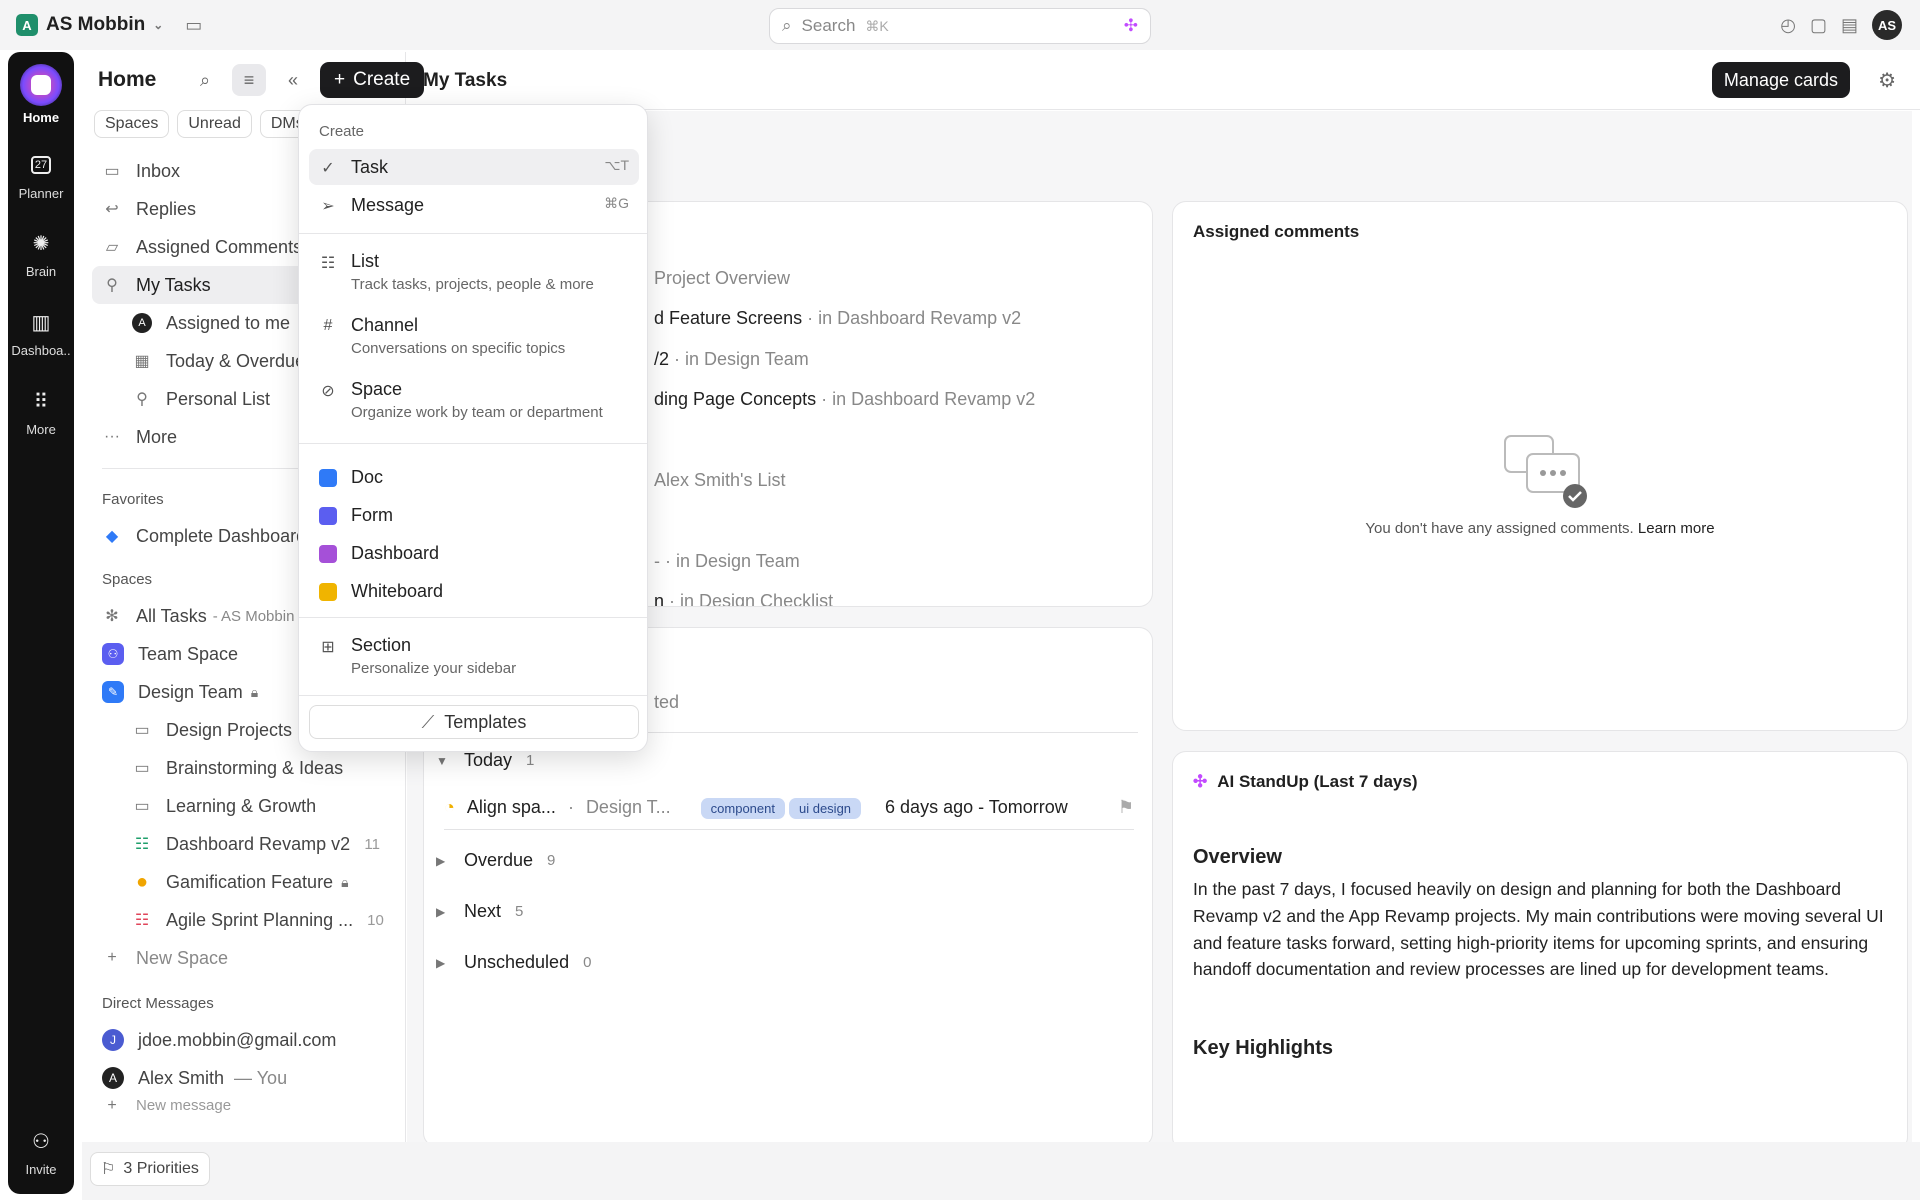  Describe the element at coordinates (328, 647) in the screenshot. I see `section-icon: ⊞` at that location.